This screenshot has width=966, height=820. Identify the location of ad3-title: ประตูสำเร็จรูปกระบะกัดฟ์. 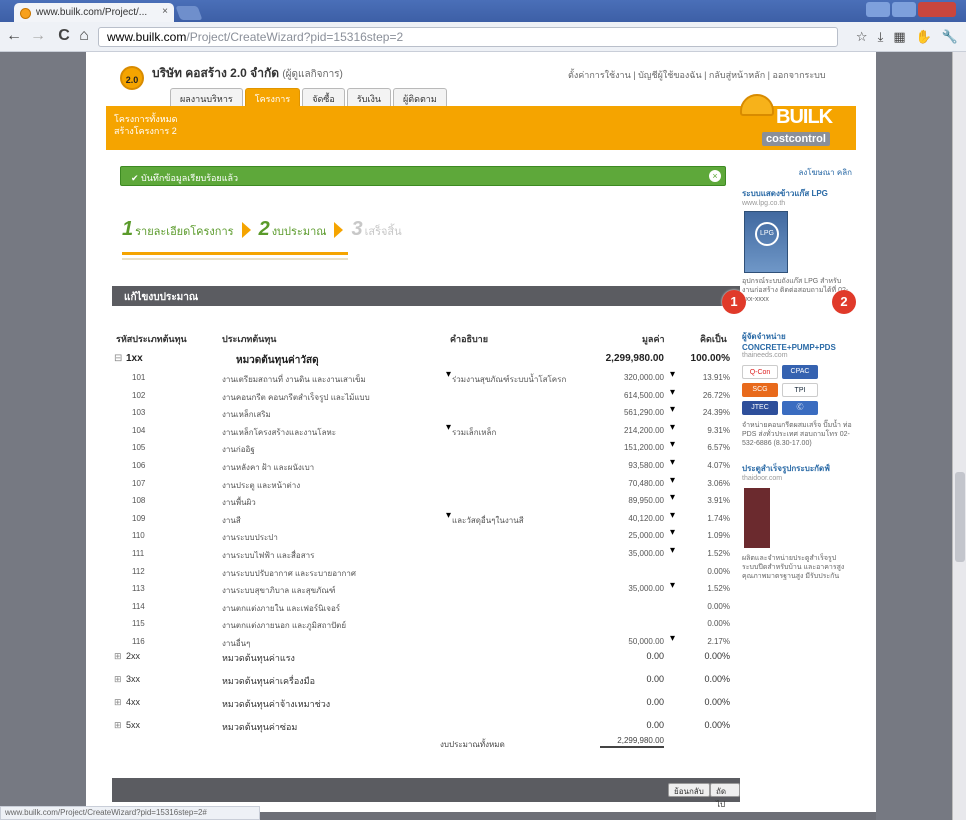
(797, 468).